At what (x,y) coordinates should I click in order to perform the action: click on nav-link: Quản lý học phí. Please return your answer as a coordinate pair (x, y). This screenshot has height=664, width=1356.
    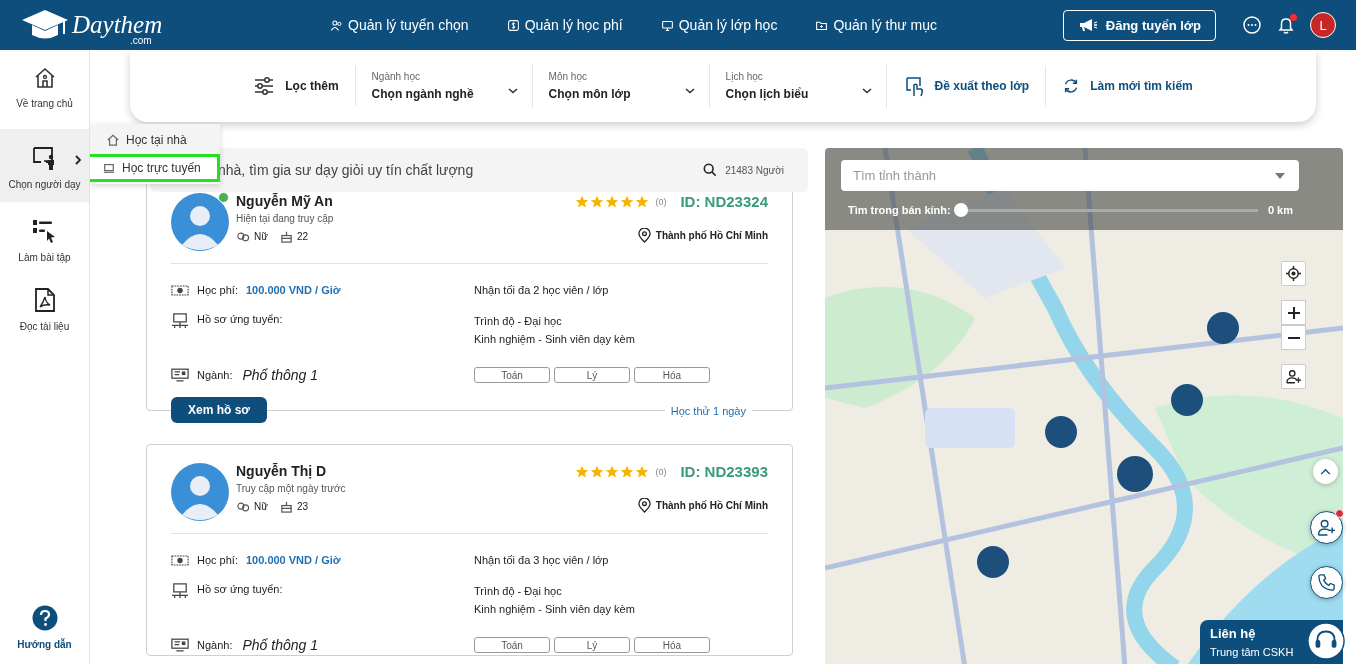
    Looking at the image, I should click on (564, 25).